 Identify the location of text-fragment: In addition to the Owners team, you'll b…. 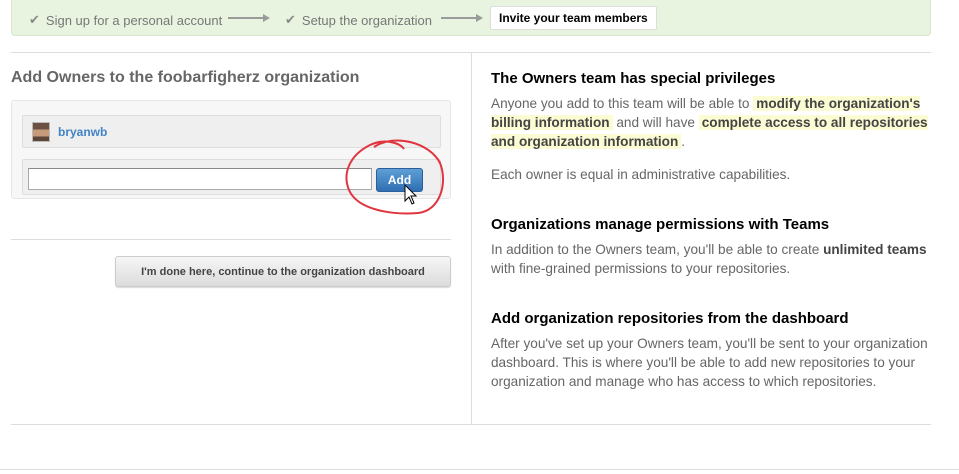
(655, 249).